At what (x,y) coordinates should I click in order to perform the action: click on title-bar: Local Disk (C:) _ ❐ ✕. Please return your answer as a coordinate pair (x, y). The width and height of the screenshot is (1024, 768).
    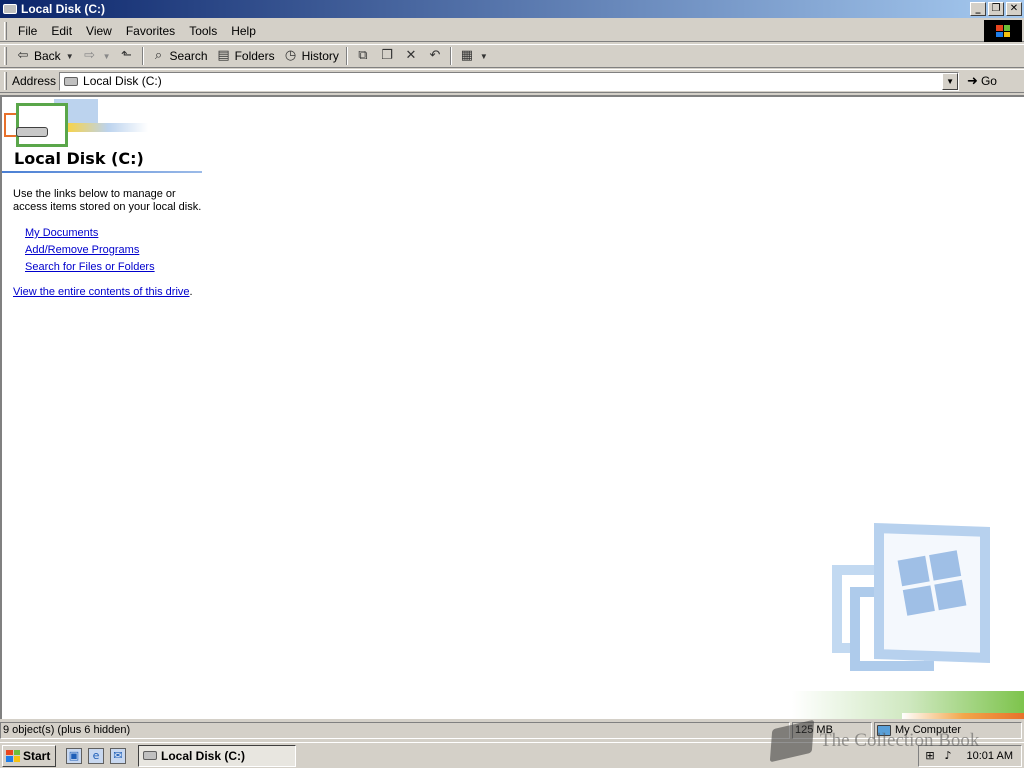
    Looking at the image, I should click on (512, 9).